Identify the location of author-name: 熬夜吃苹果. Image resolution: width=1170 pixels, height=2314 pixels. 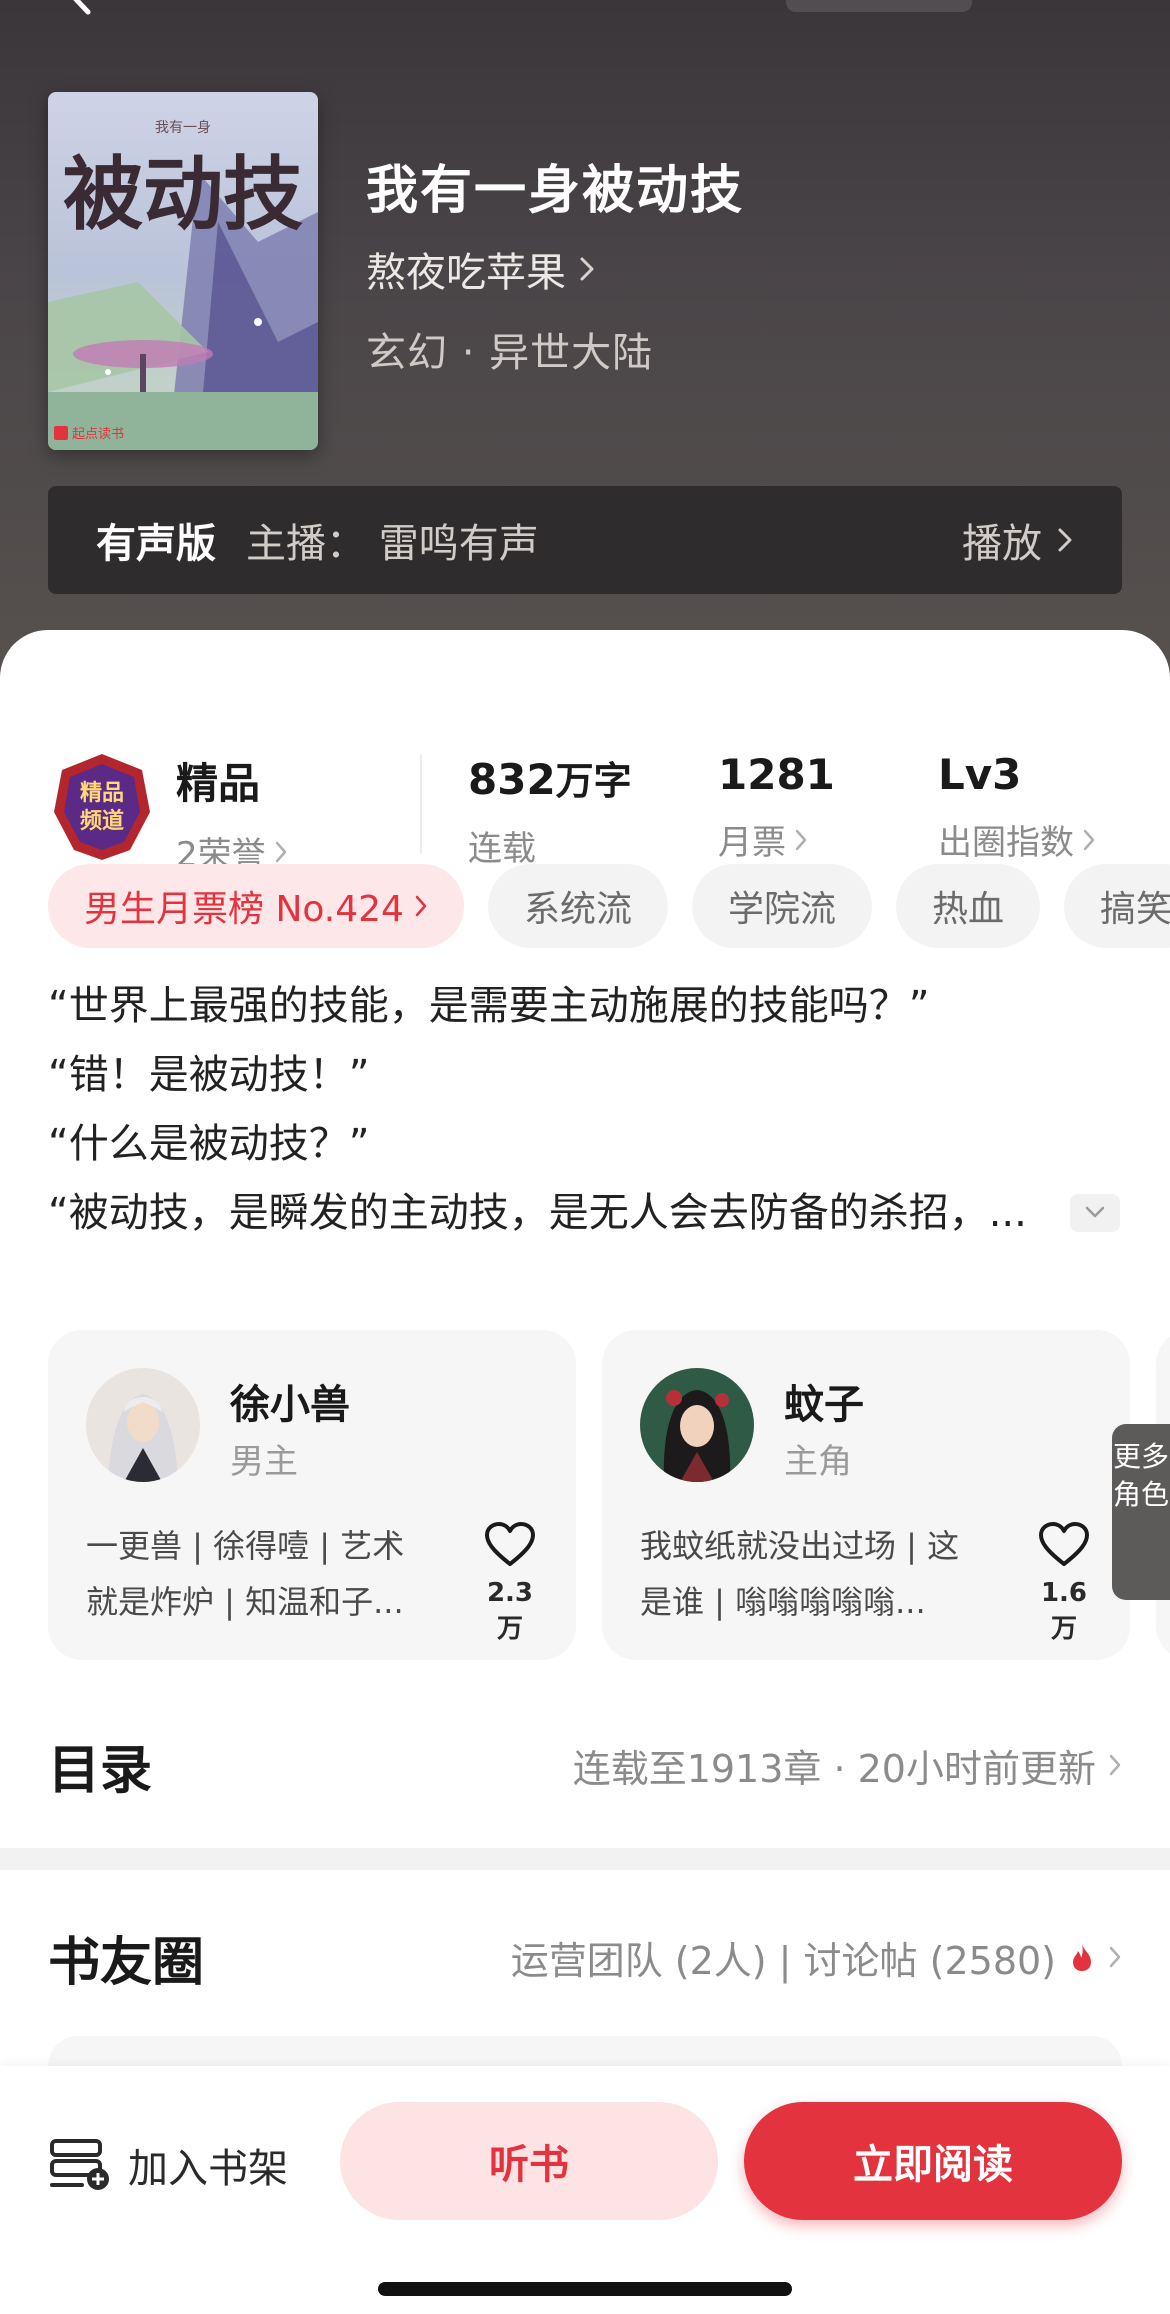
(466, 273).